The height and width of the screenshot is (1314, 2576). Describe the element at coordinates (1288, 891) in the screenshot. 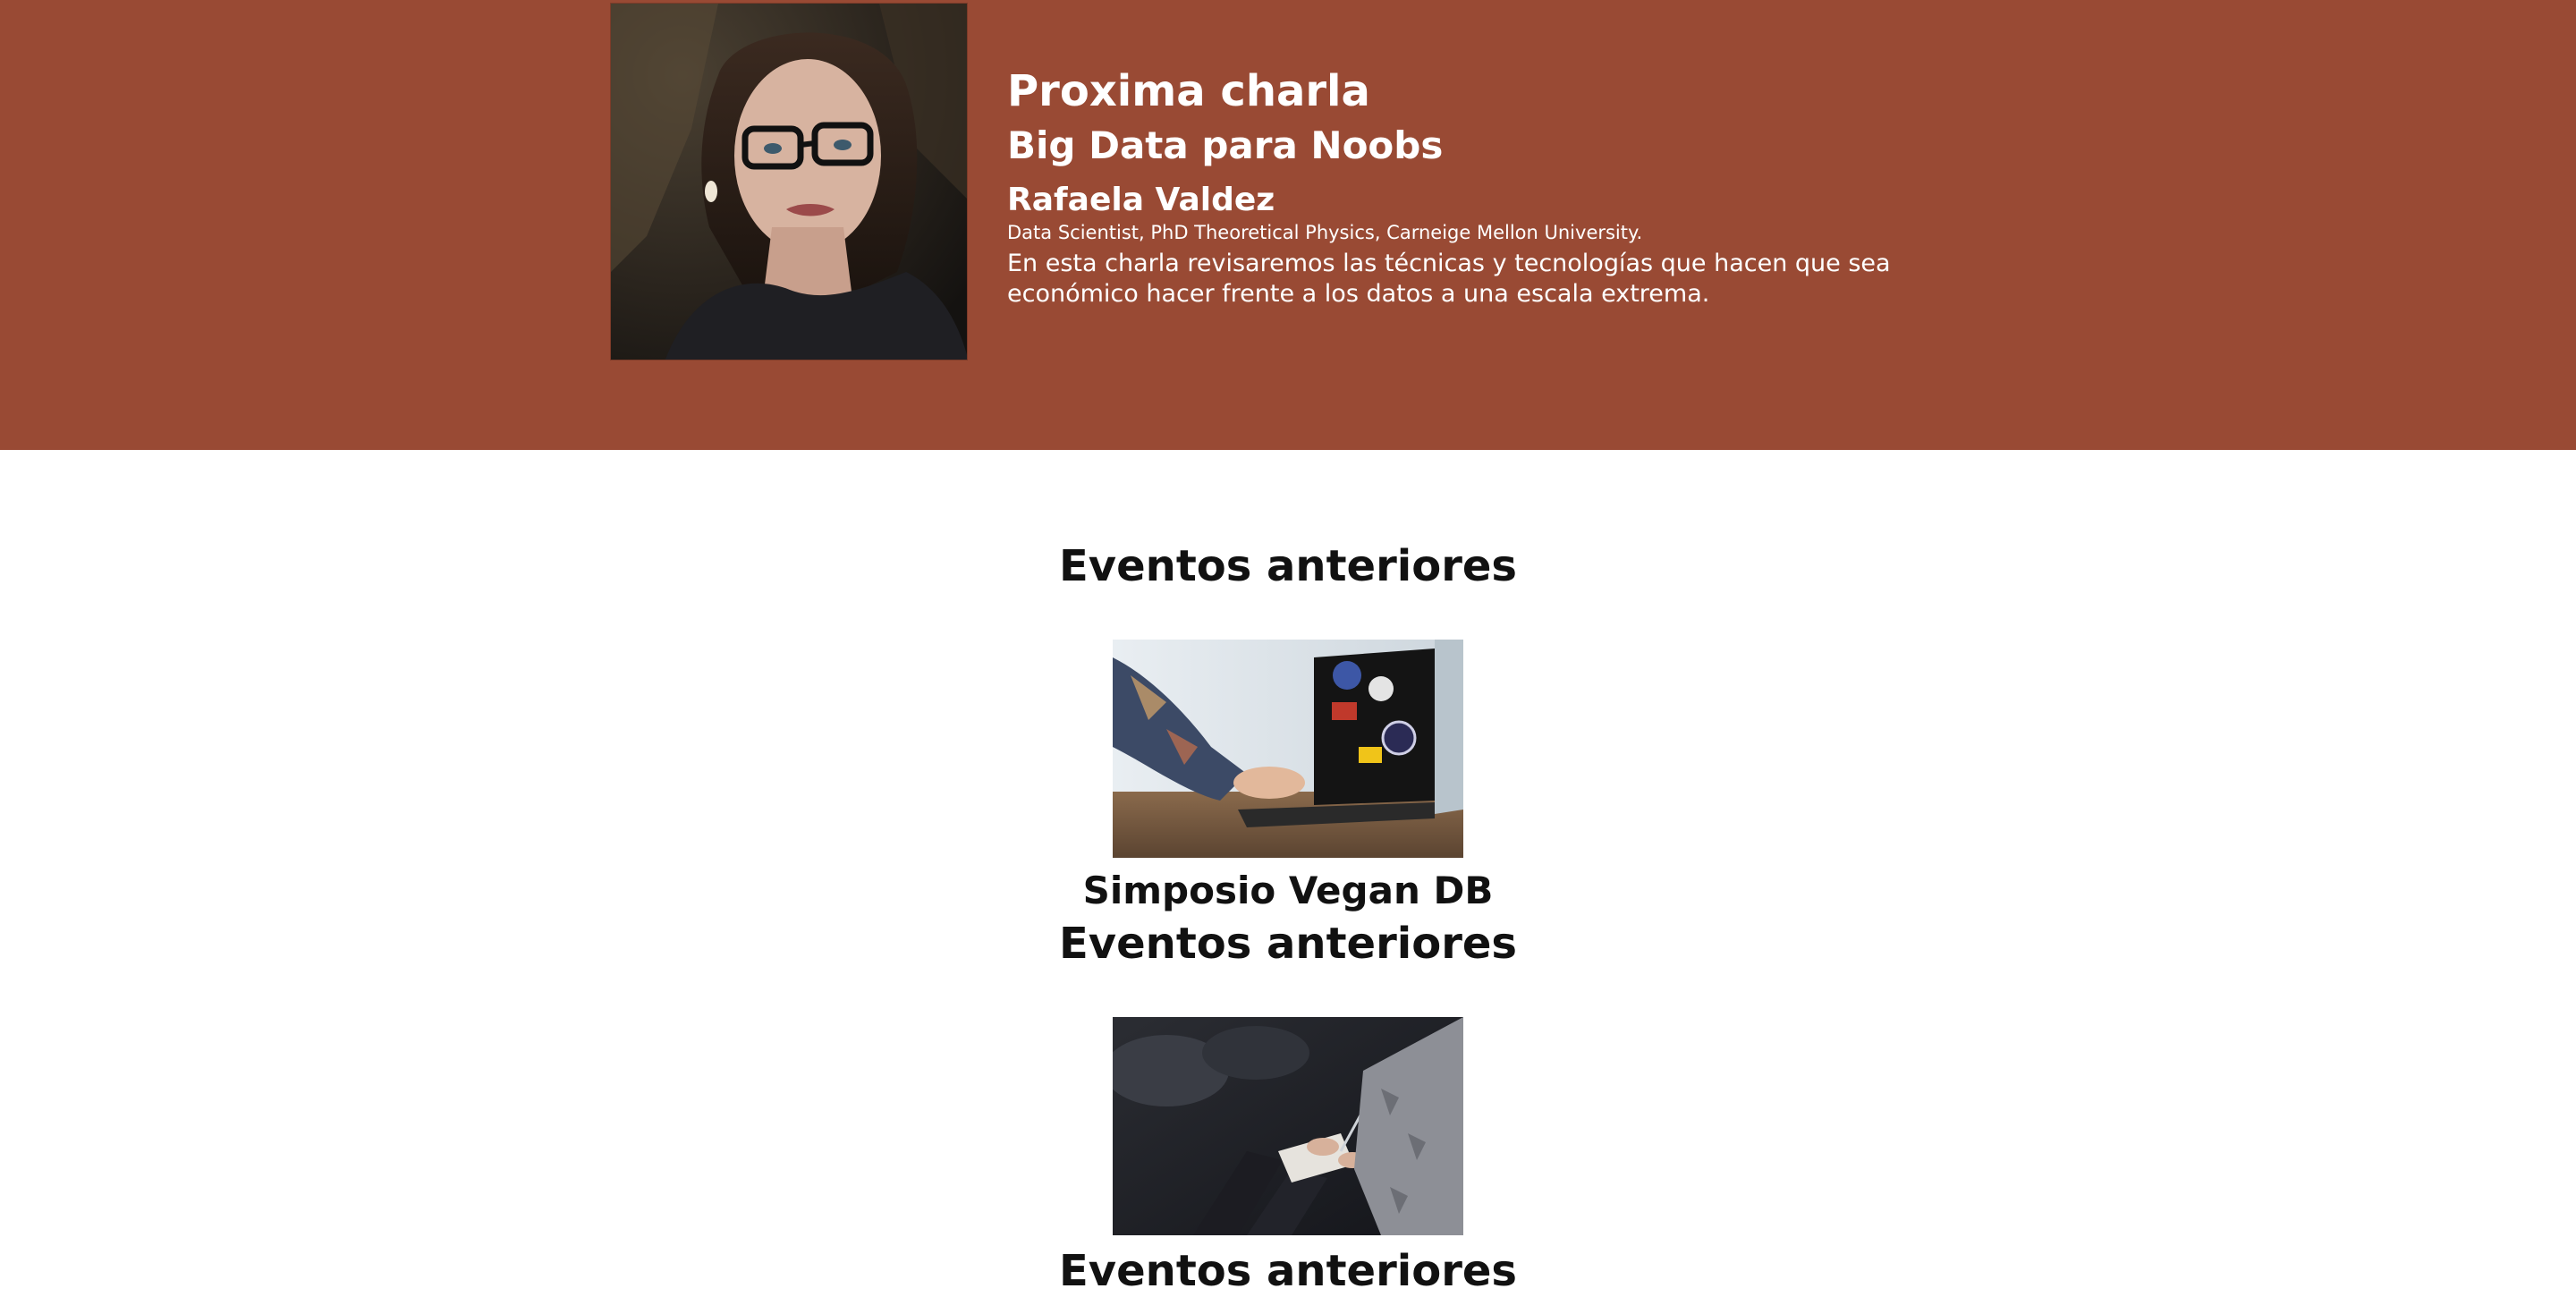

I see `event-name: Simposio Vegan DB` at that location.